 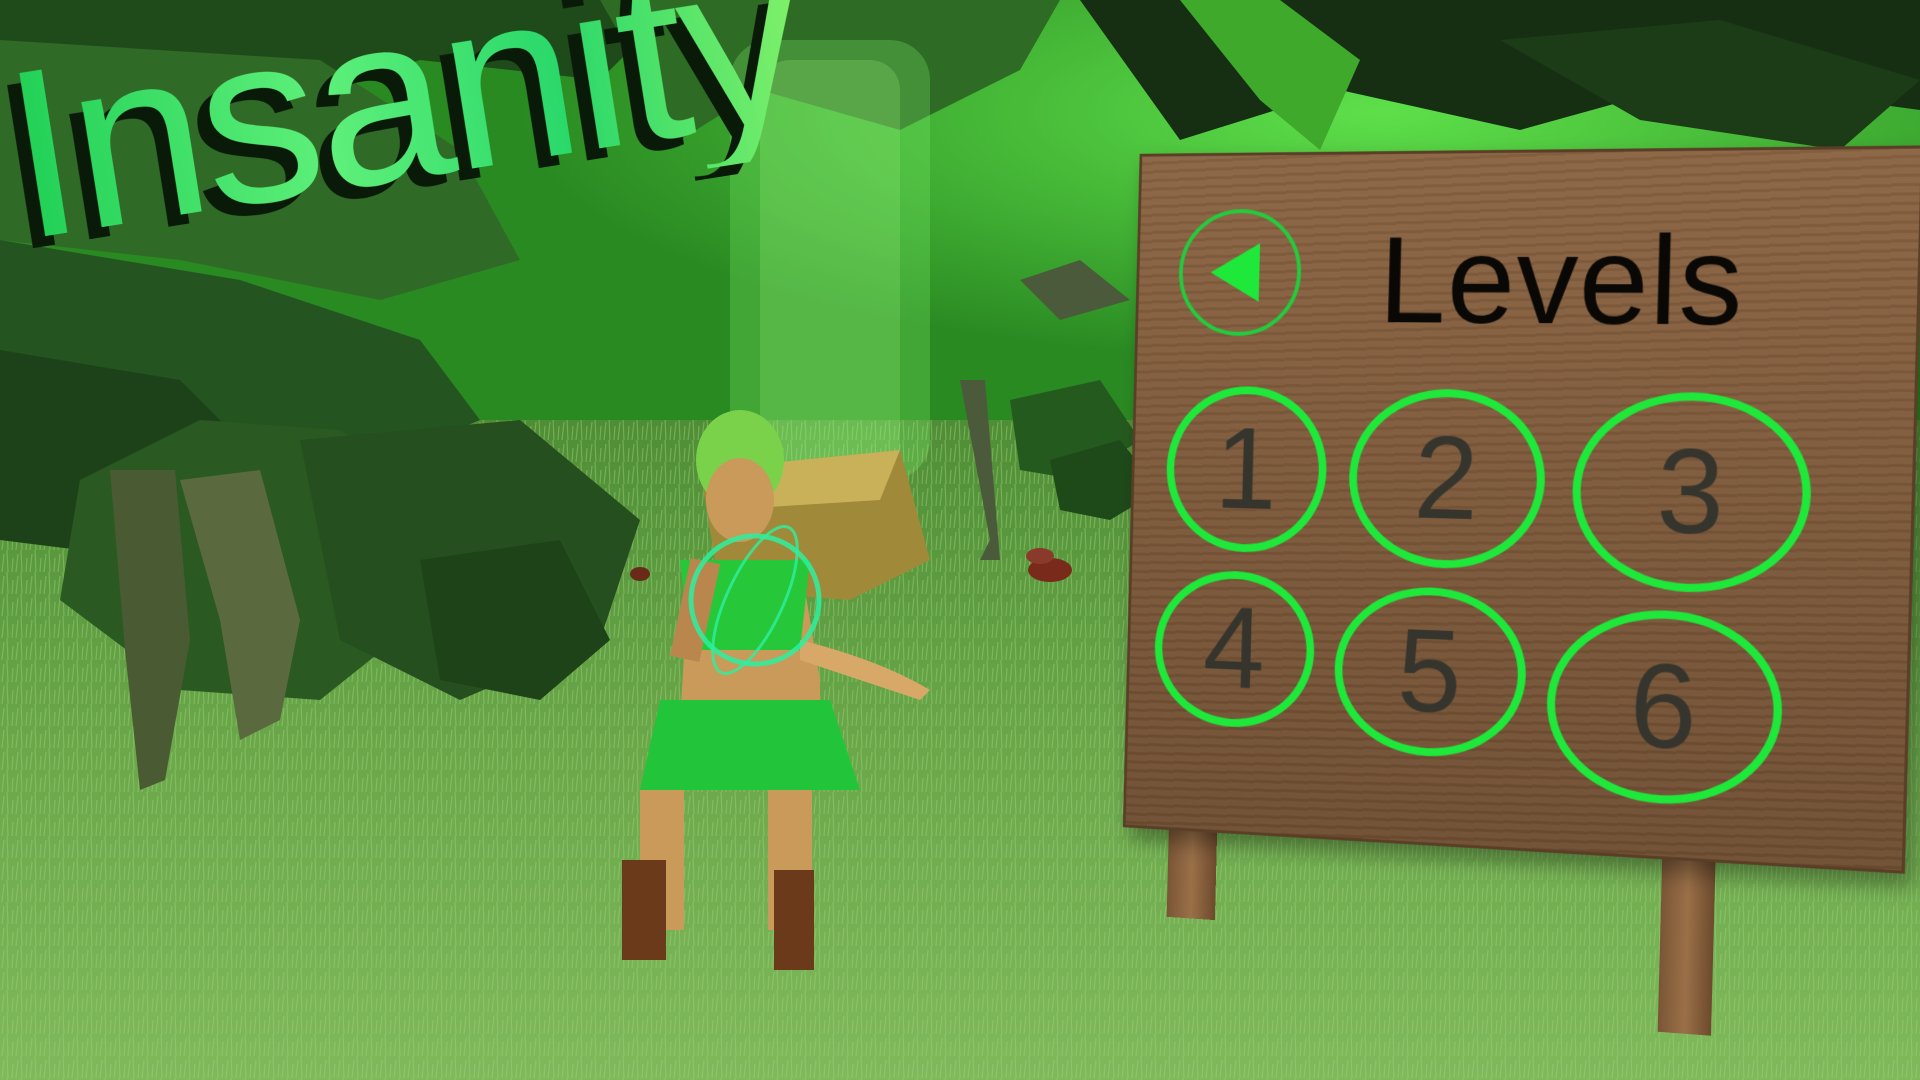 I want to click on game-title: Insanity, so click(x=407, y=138).